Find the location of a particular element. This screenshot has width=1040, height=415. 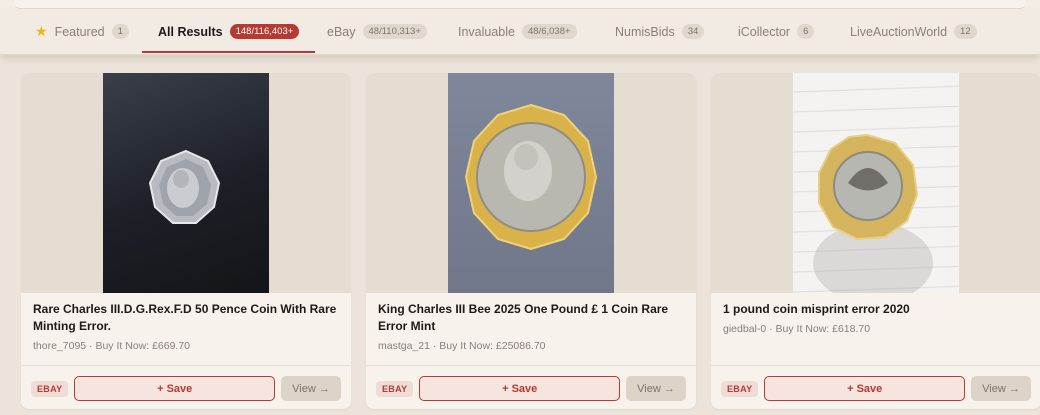

listing-meta: mastga_21 · Buy It Now: £25086.70 is located at coordinates (462, 346).